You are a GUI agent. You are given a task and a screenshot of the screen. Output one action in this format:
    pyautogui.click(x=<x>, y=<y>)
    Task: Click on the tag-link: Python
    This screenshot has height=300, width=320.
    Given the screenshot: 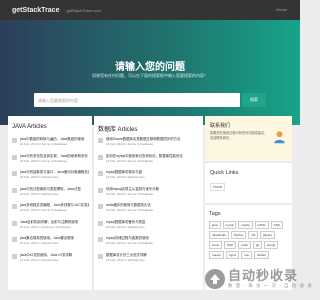 What is the action you would take?
    pyautogui.click(x=239, y=235)
    